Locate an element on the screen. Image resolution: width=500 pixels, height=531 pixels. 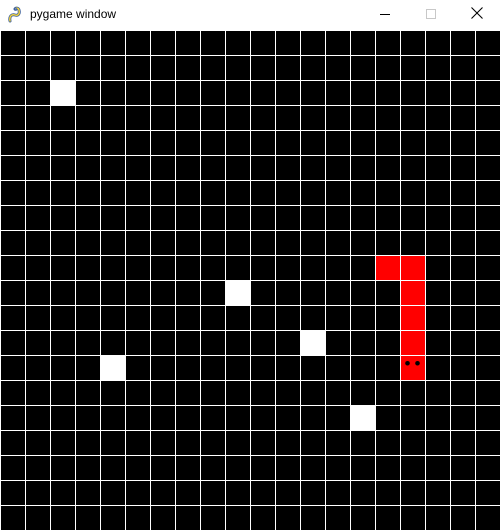
snake-head is located at coordinates (413, 368).